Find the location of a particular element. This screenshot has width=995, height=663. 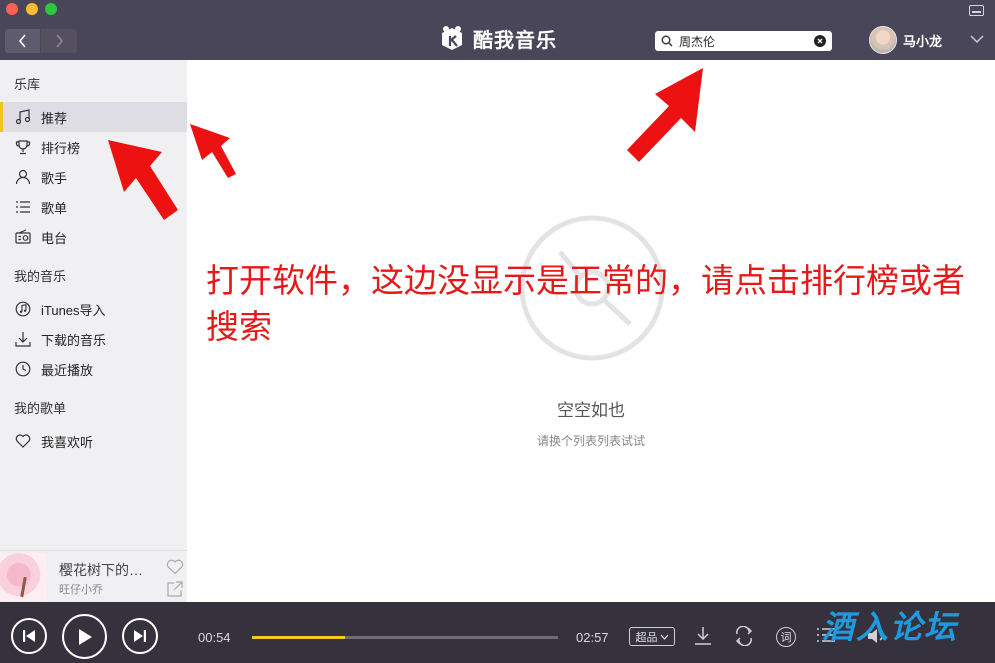

lyrics-button: 词 is located at coordinates (786, 637).